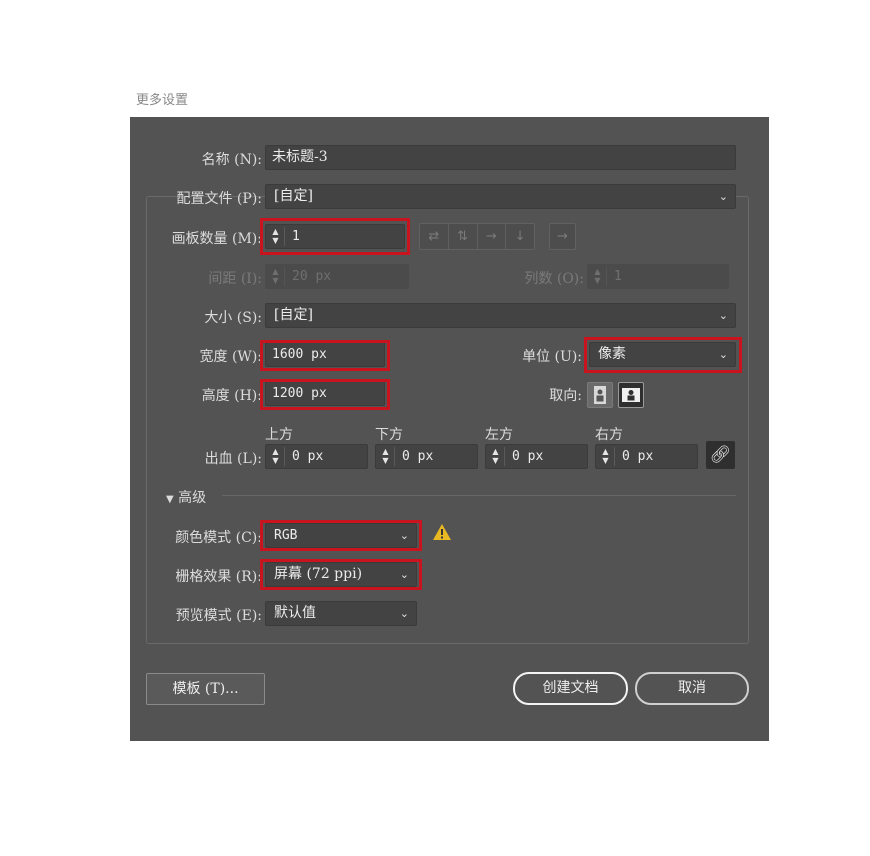  I want to click on columns-value: 1, so click(618, 276).